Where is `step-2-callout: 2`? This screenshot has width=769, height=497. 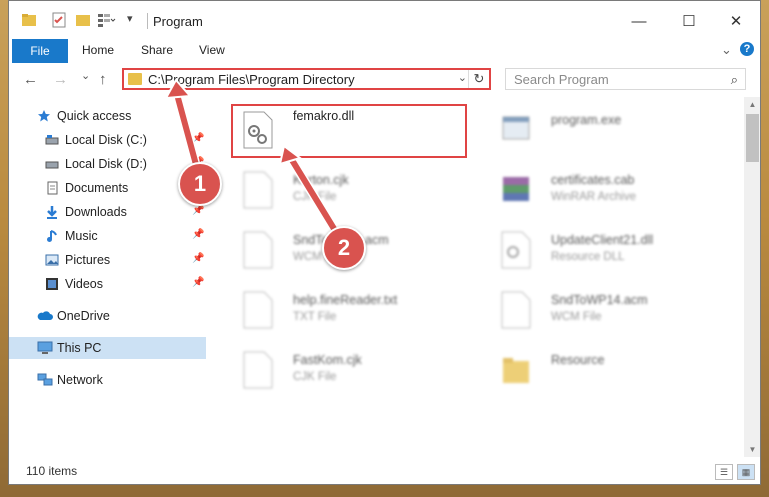
step-2-callout: 2 is located at coordinates (344, 248).